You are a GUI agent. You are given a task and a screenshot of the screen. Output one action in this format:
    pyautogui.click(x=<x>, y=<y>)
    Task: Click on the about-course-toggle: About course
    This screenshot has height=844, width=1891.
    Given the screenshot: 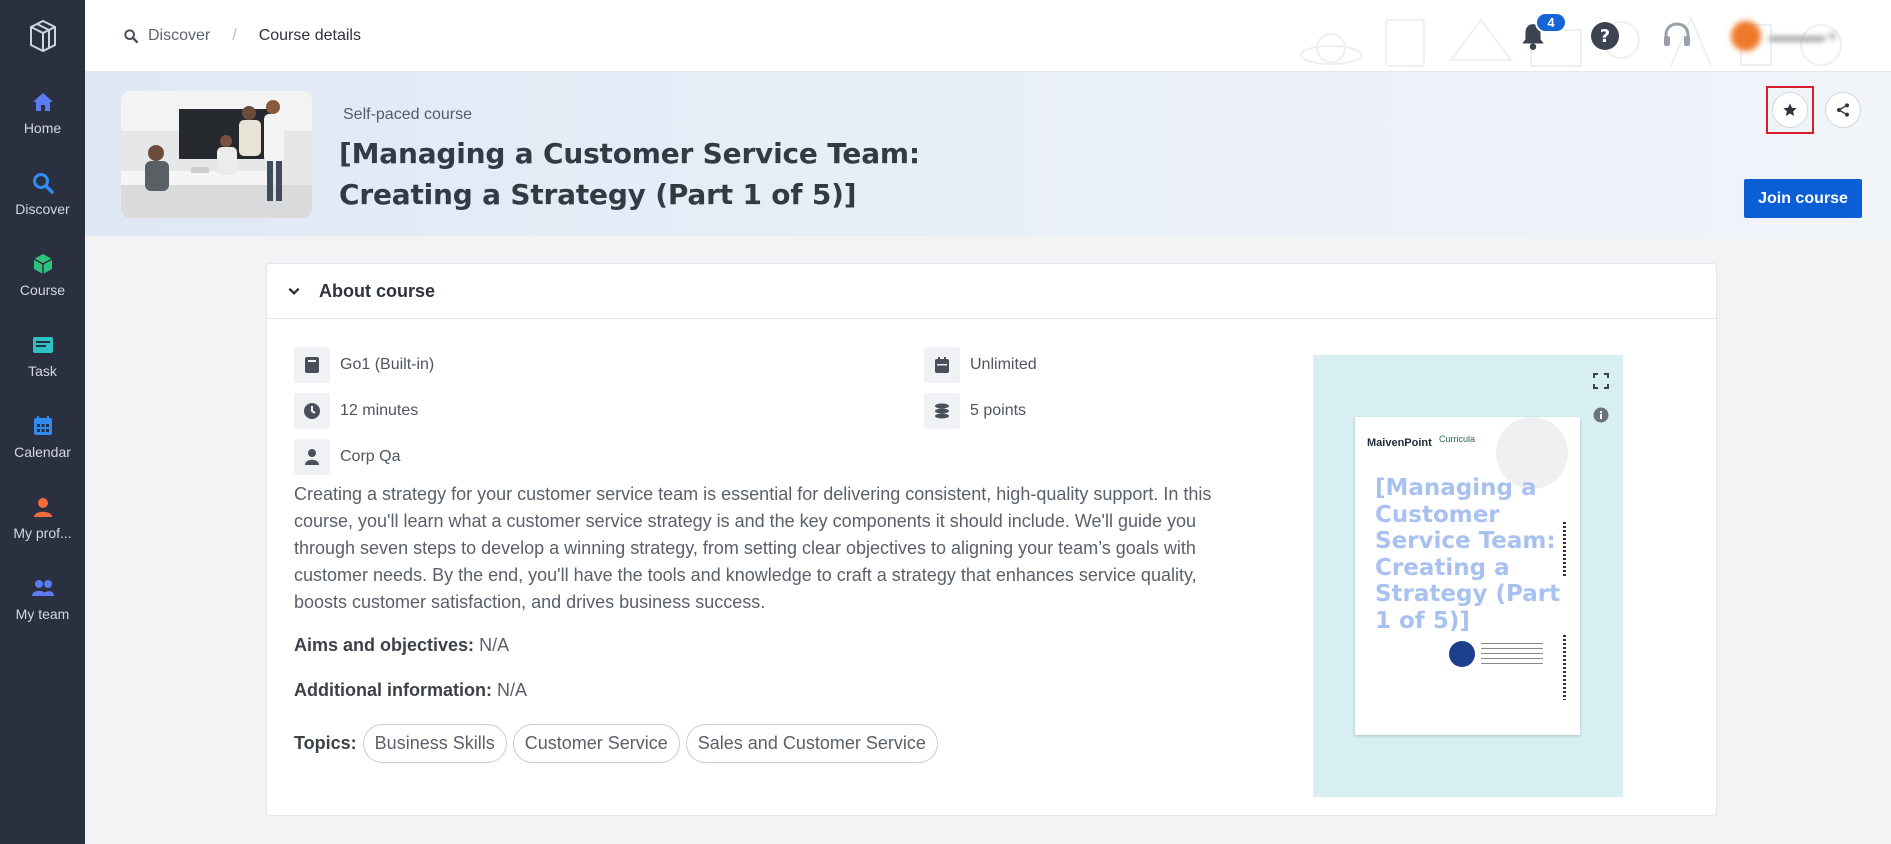 What is the action you would take?
    pyautogui.click(x=991, y=291)
    